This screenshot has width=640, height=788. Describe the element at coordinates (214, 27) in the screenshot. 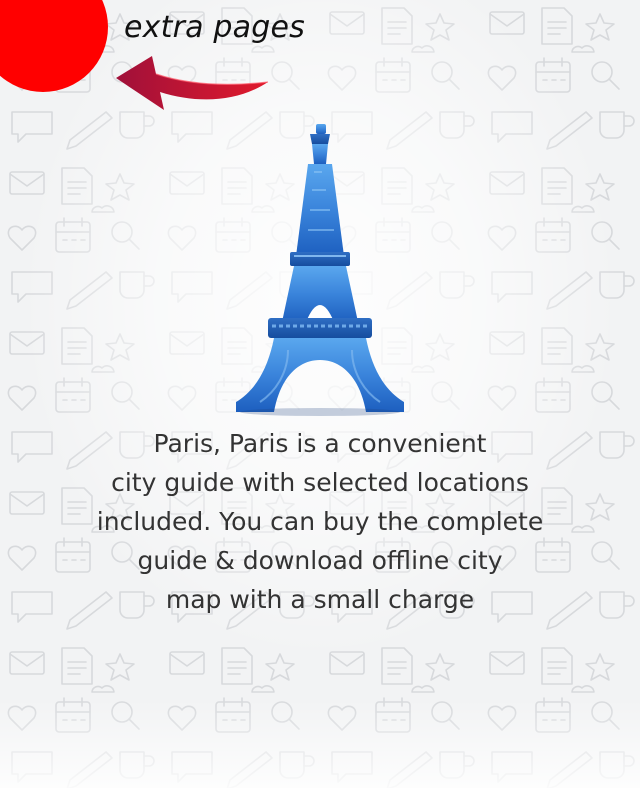

I see `extra-pages-label: extra pages` at that location.